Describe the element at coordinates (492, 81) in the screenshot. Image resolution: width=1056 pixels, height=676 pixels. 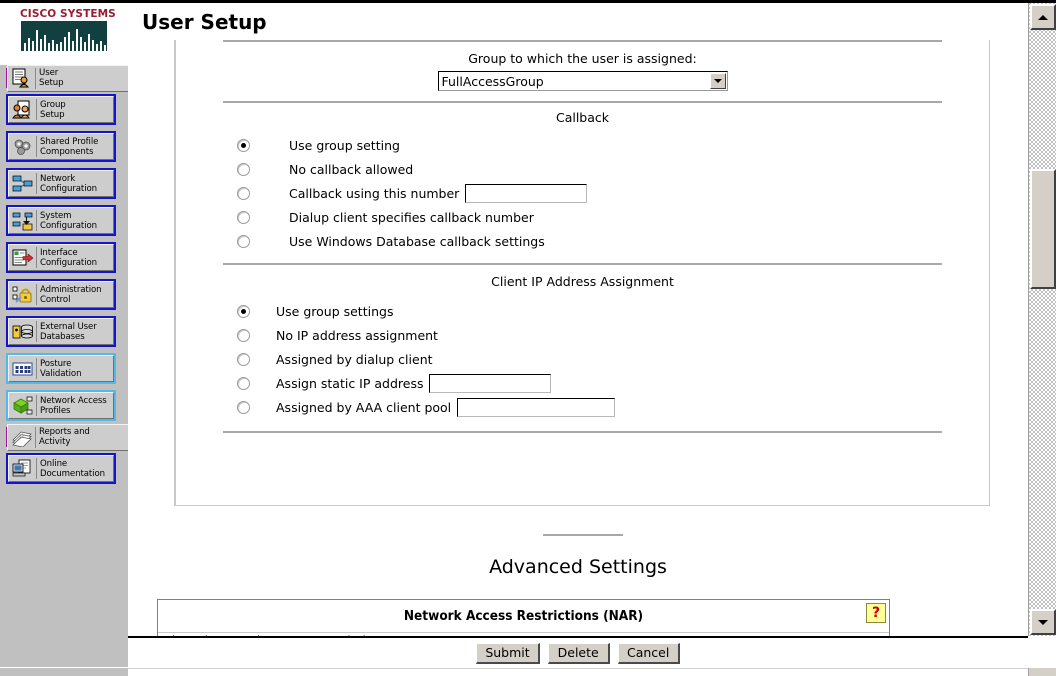
I see `group-select-value: FullAccessGroup` at that location.